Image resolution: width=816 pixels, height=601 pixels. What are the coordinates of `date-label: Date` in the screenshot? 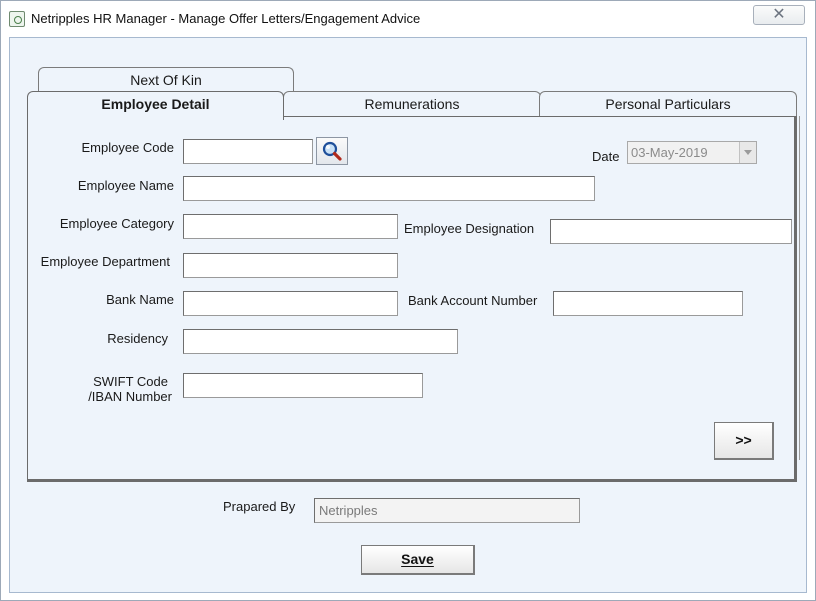 It's located at (606, 156).